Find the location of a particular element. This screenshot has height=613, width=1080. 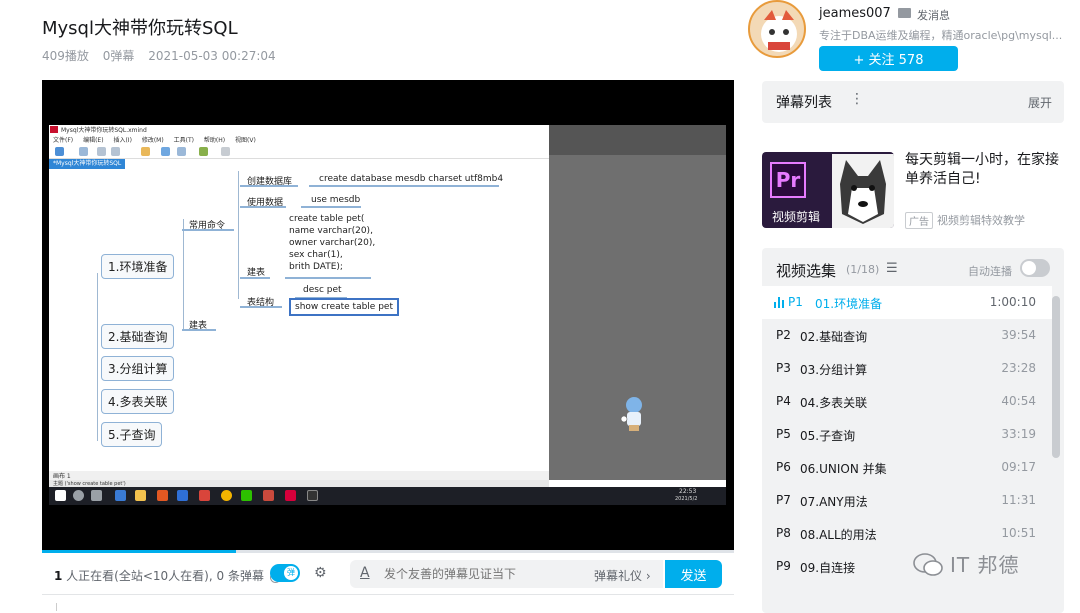

autoplay-toggle is located at coordinates (1035, 268).